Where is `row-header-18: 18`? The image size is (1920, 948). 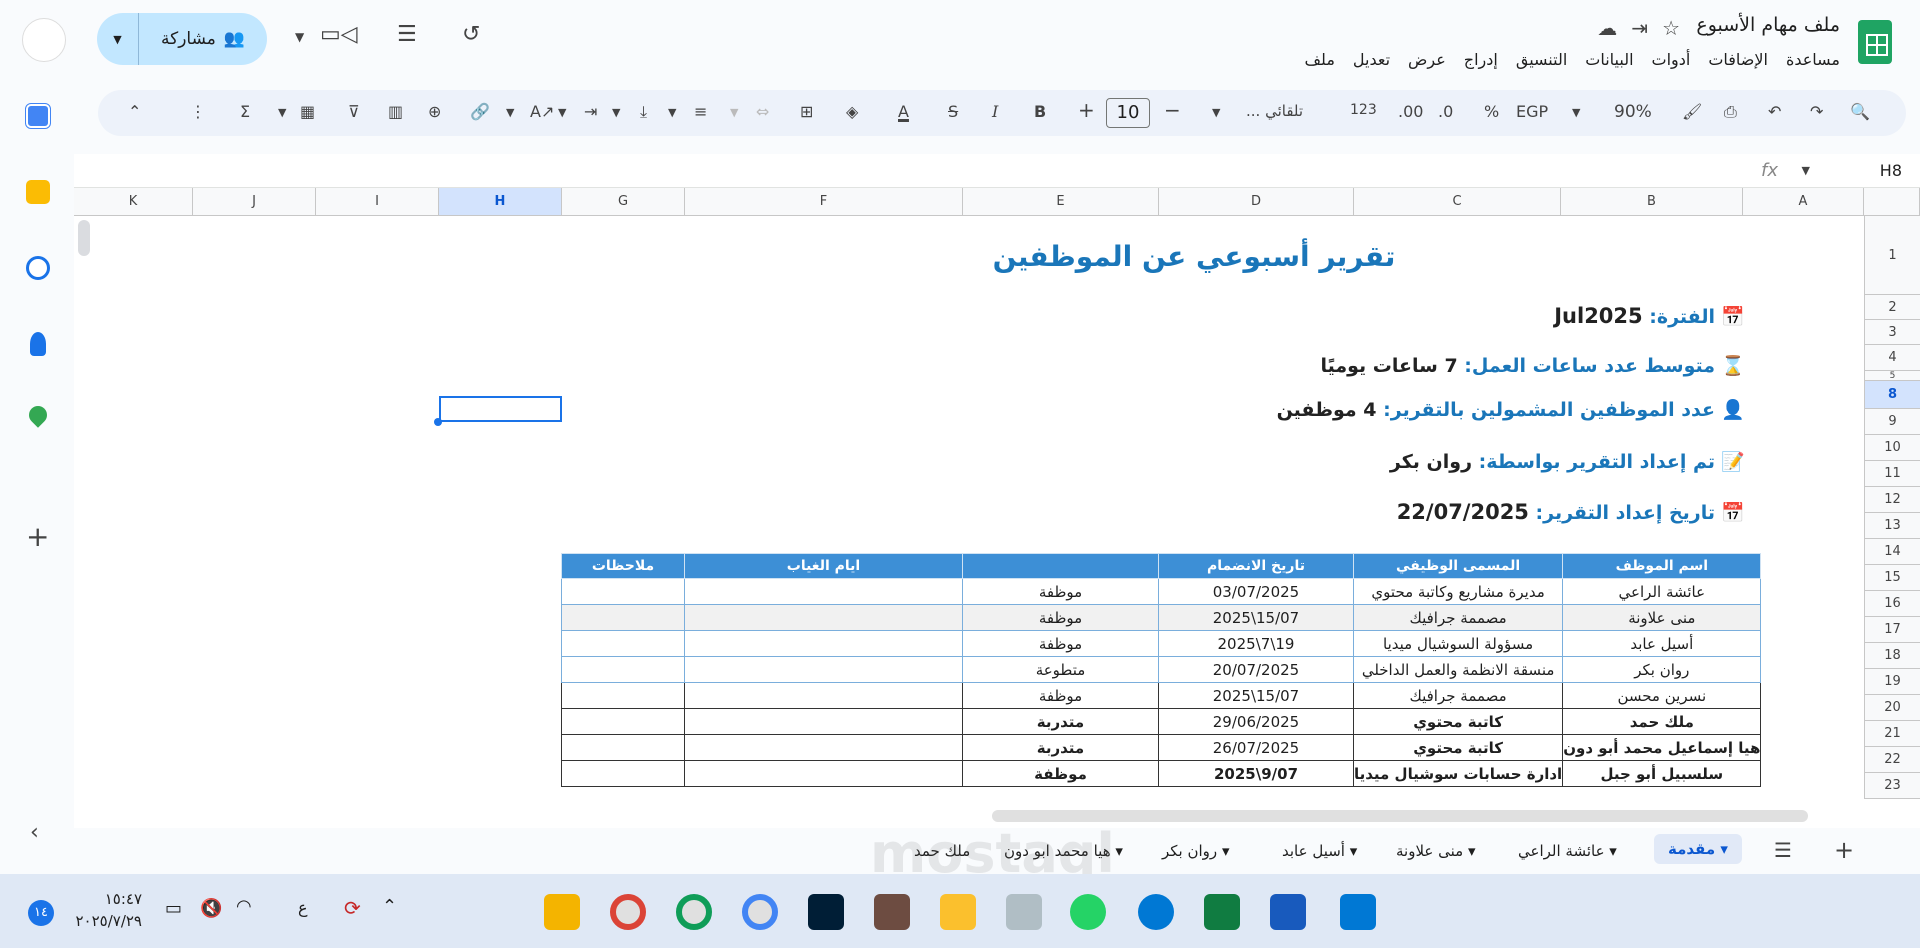
row-header-18: 18 is located at coordinates (1892, 656).